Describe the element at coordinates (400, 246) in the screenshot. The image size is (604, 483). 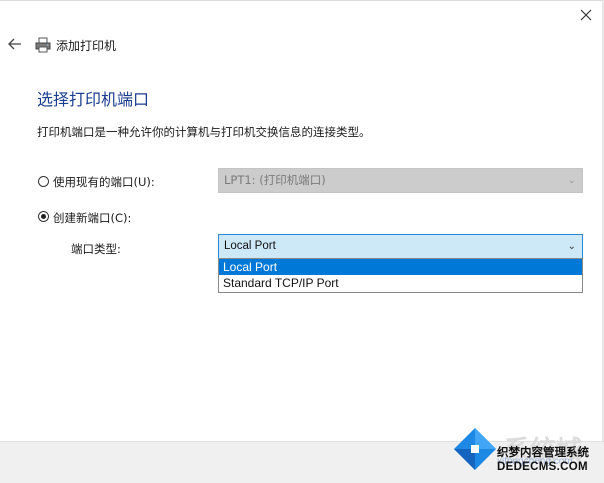
I see `port-type-select: Local Port ⌄` at that location.